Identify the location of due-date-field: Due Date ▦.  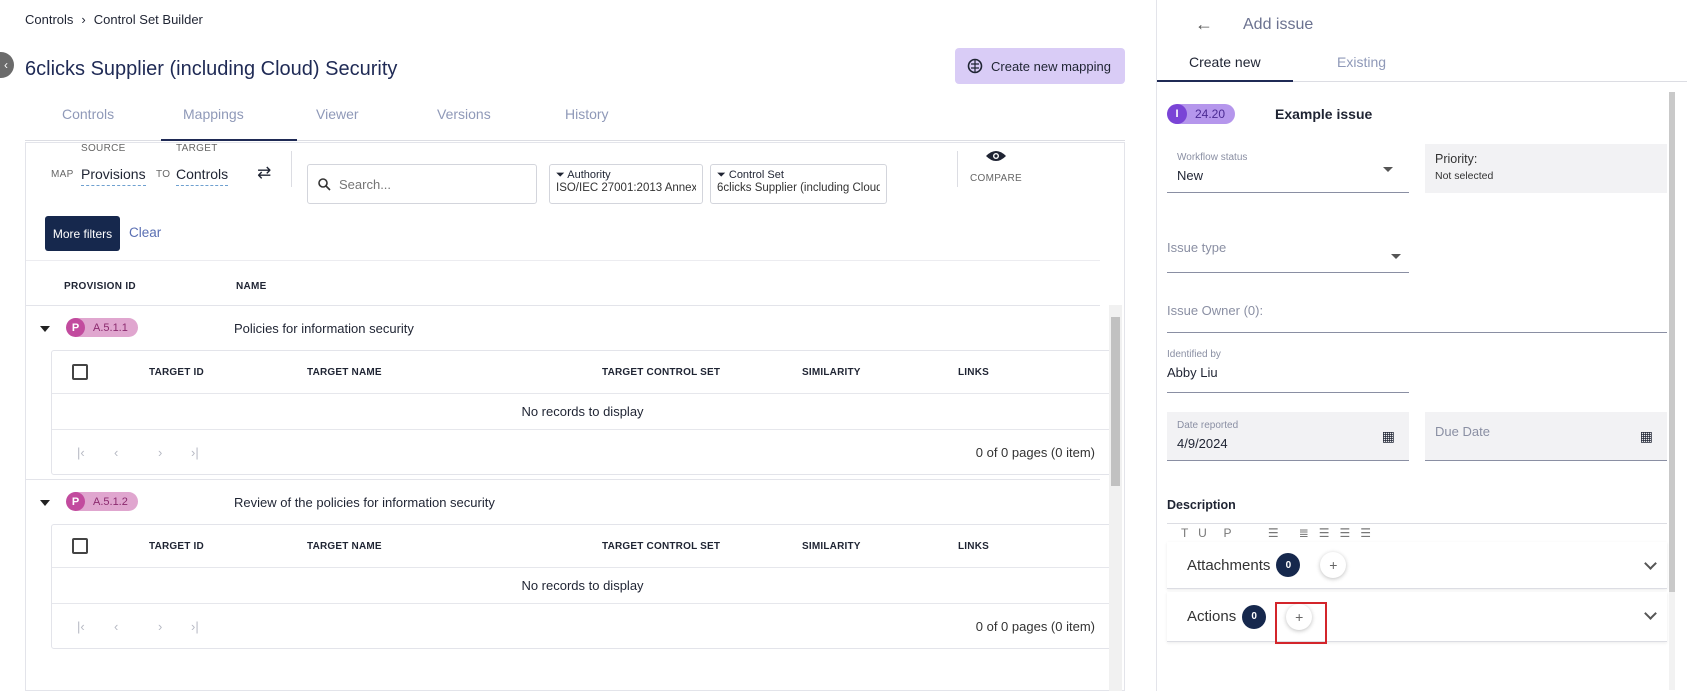
(1546, 436).